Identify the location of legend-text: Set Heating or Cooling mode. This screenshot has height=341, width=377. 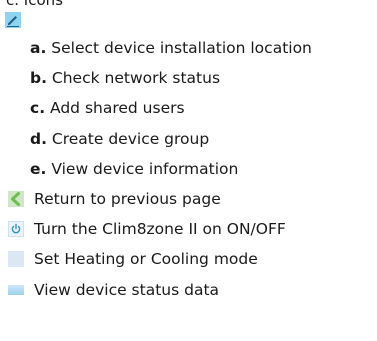
(146, 259).